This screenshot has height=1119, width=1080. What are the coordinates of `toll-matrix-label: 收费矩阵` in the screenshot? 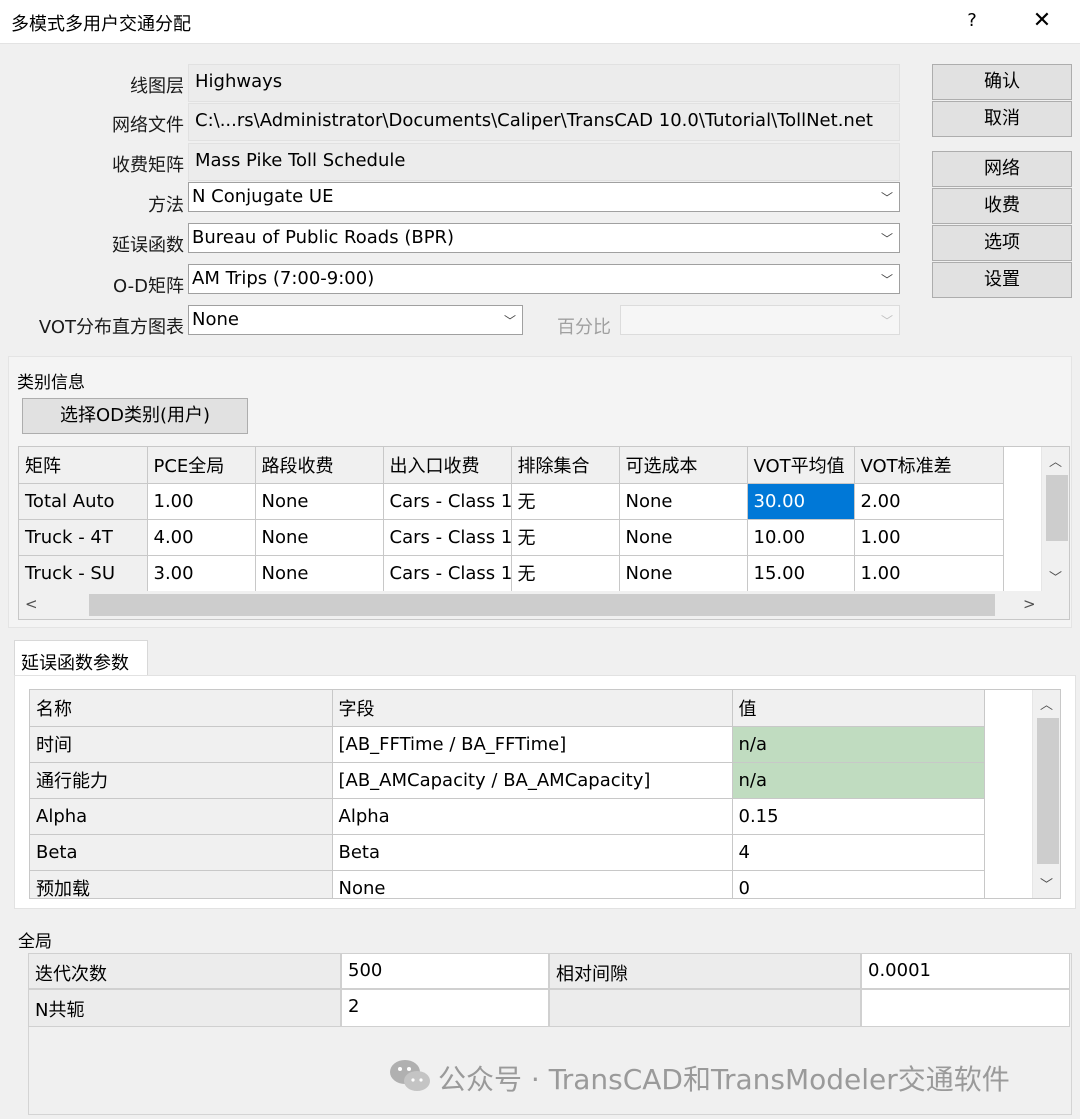 It's located at (148, 165).